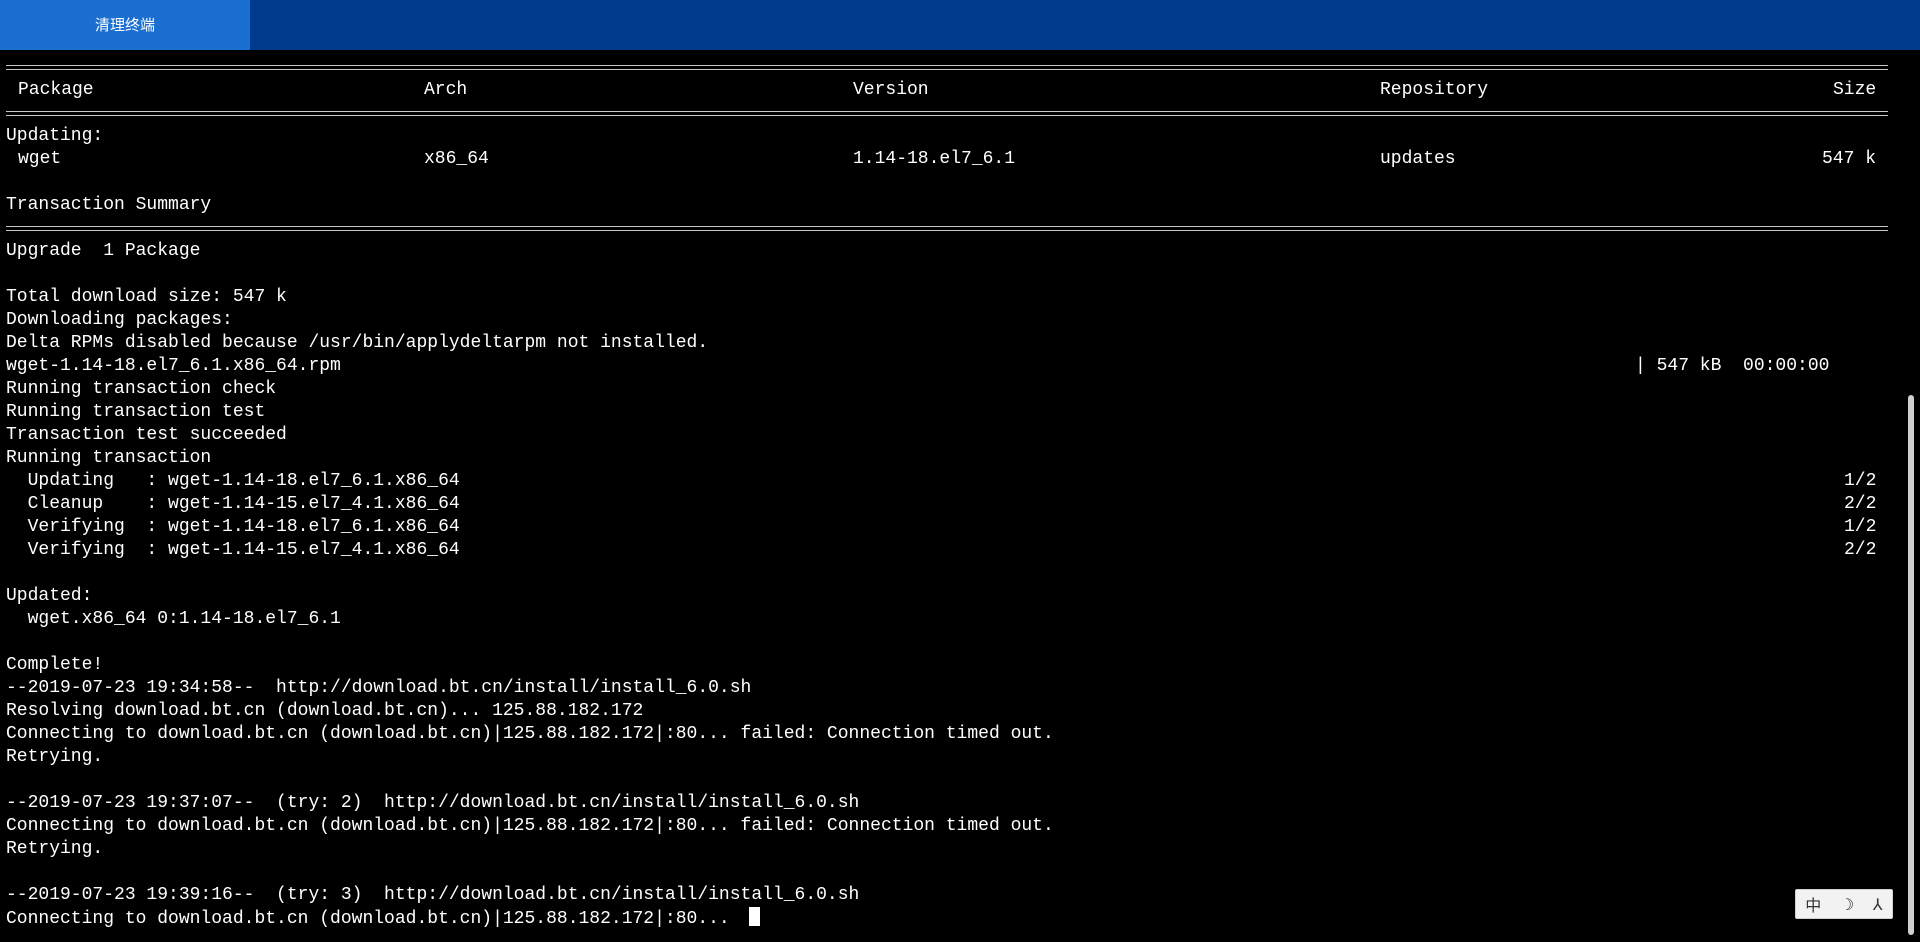 This screenshot has width=1920, height=942. What do you see at coordinates (146, 297) in the screenshot?
I see `total-size-line: Total download size: 547 k` at bounding box center [146, 297].